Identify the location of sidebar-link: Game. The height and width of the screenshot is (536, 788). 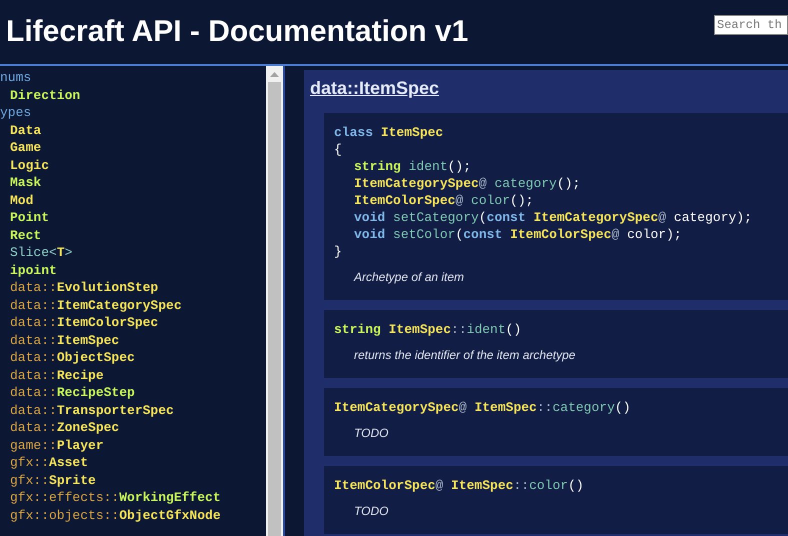
(138, 147).